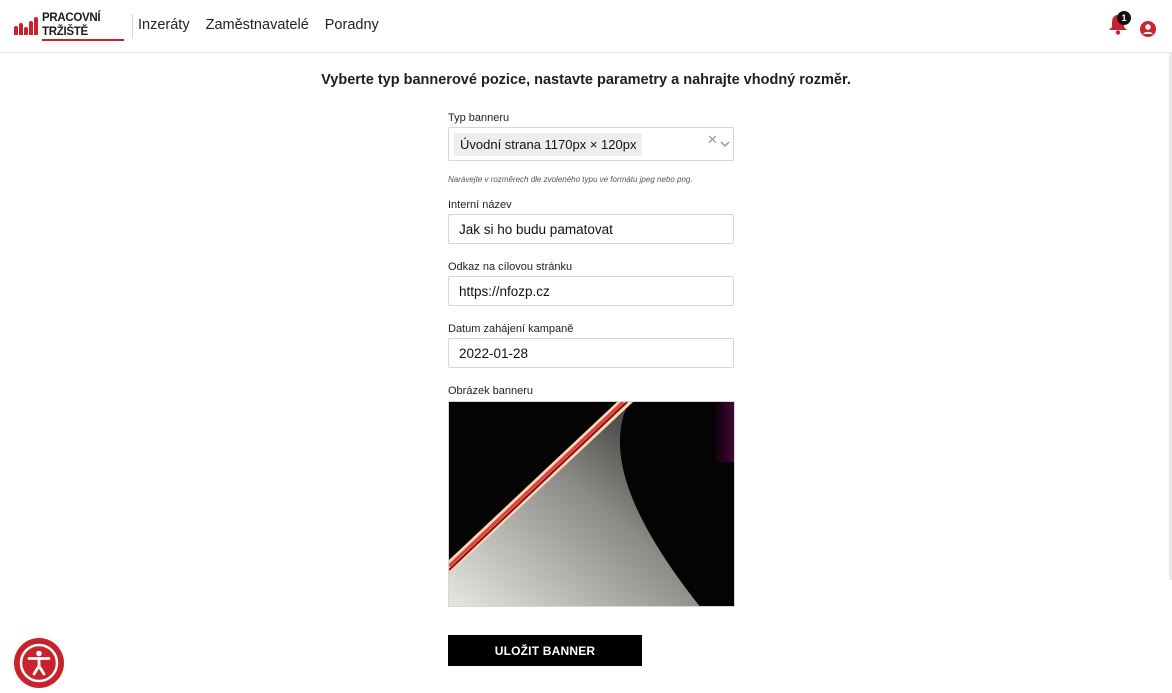 The image size is (1172, 693). Describe the element at coordinates (591, 229) in the screenshot. I see `internal-name-input: Jak si ho budu pamatovat` at that location.